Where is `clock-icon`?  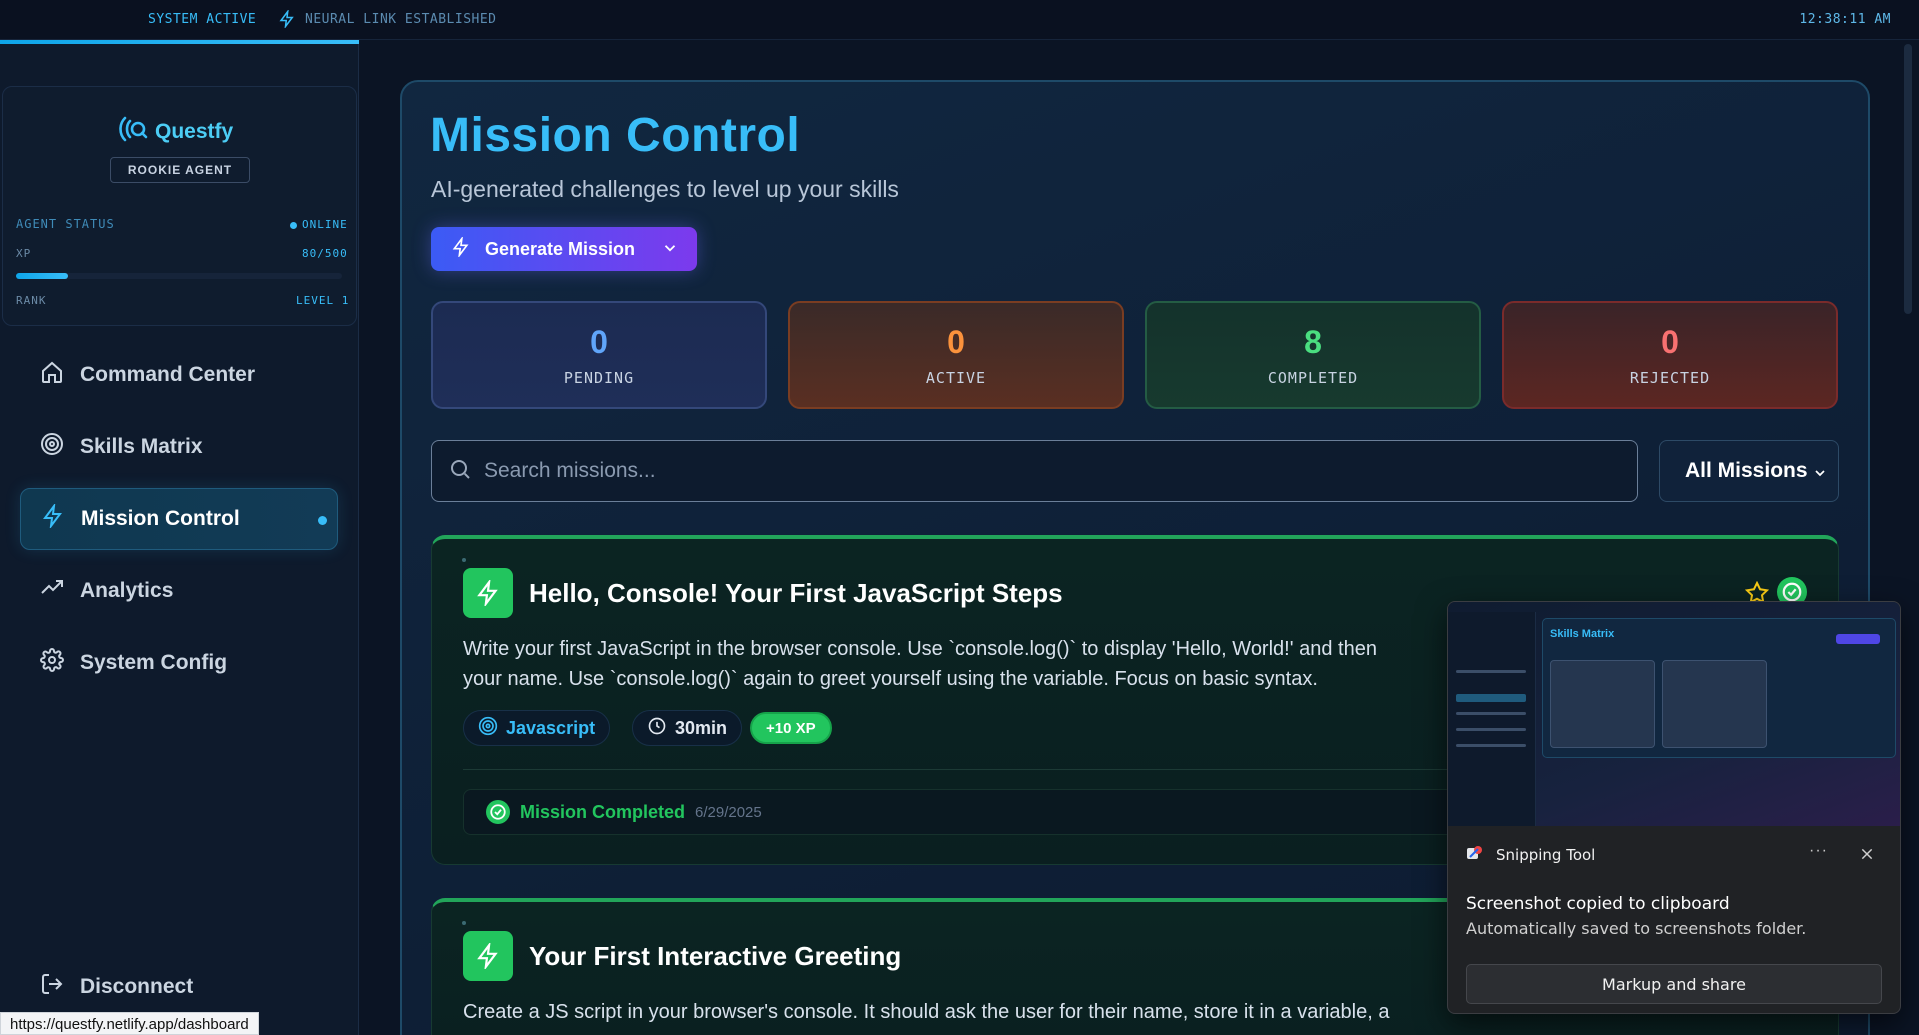
clock-icon is located at coordinates (657, 728).